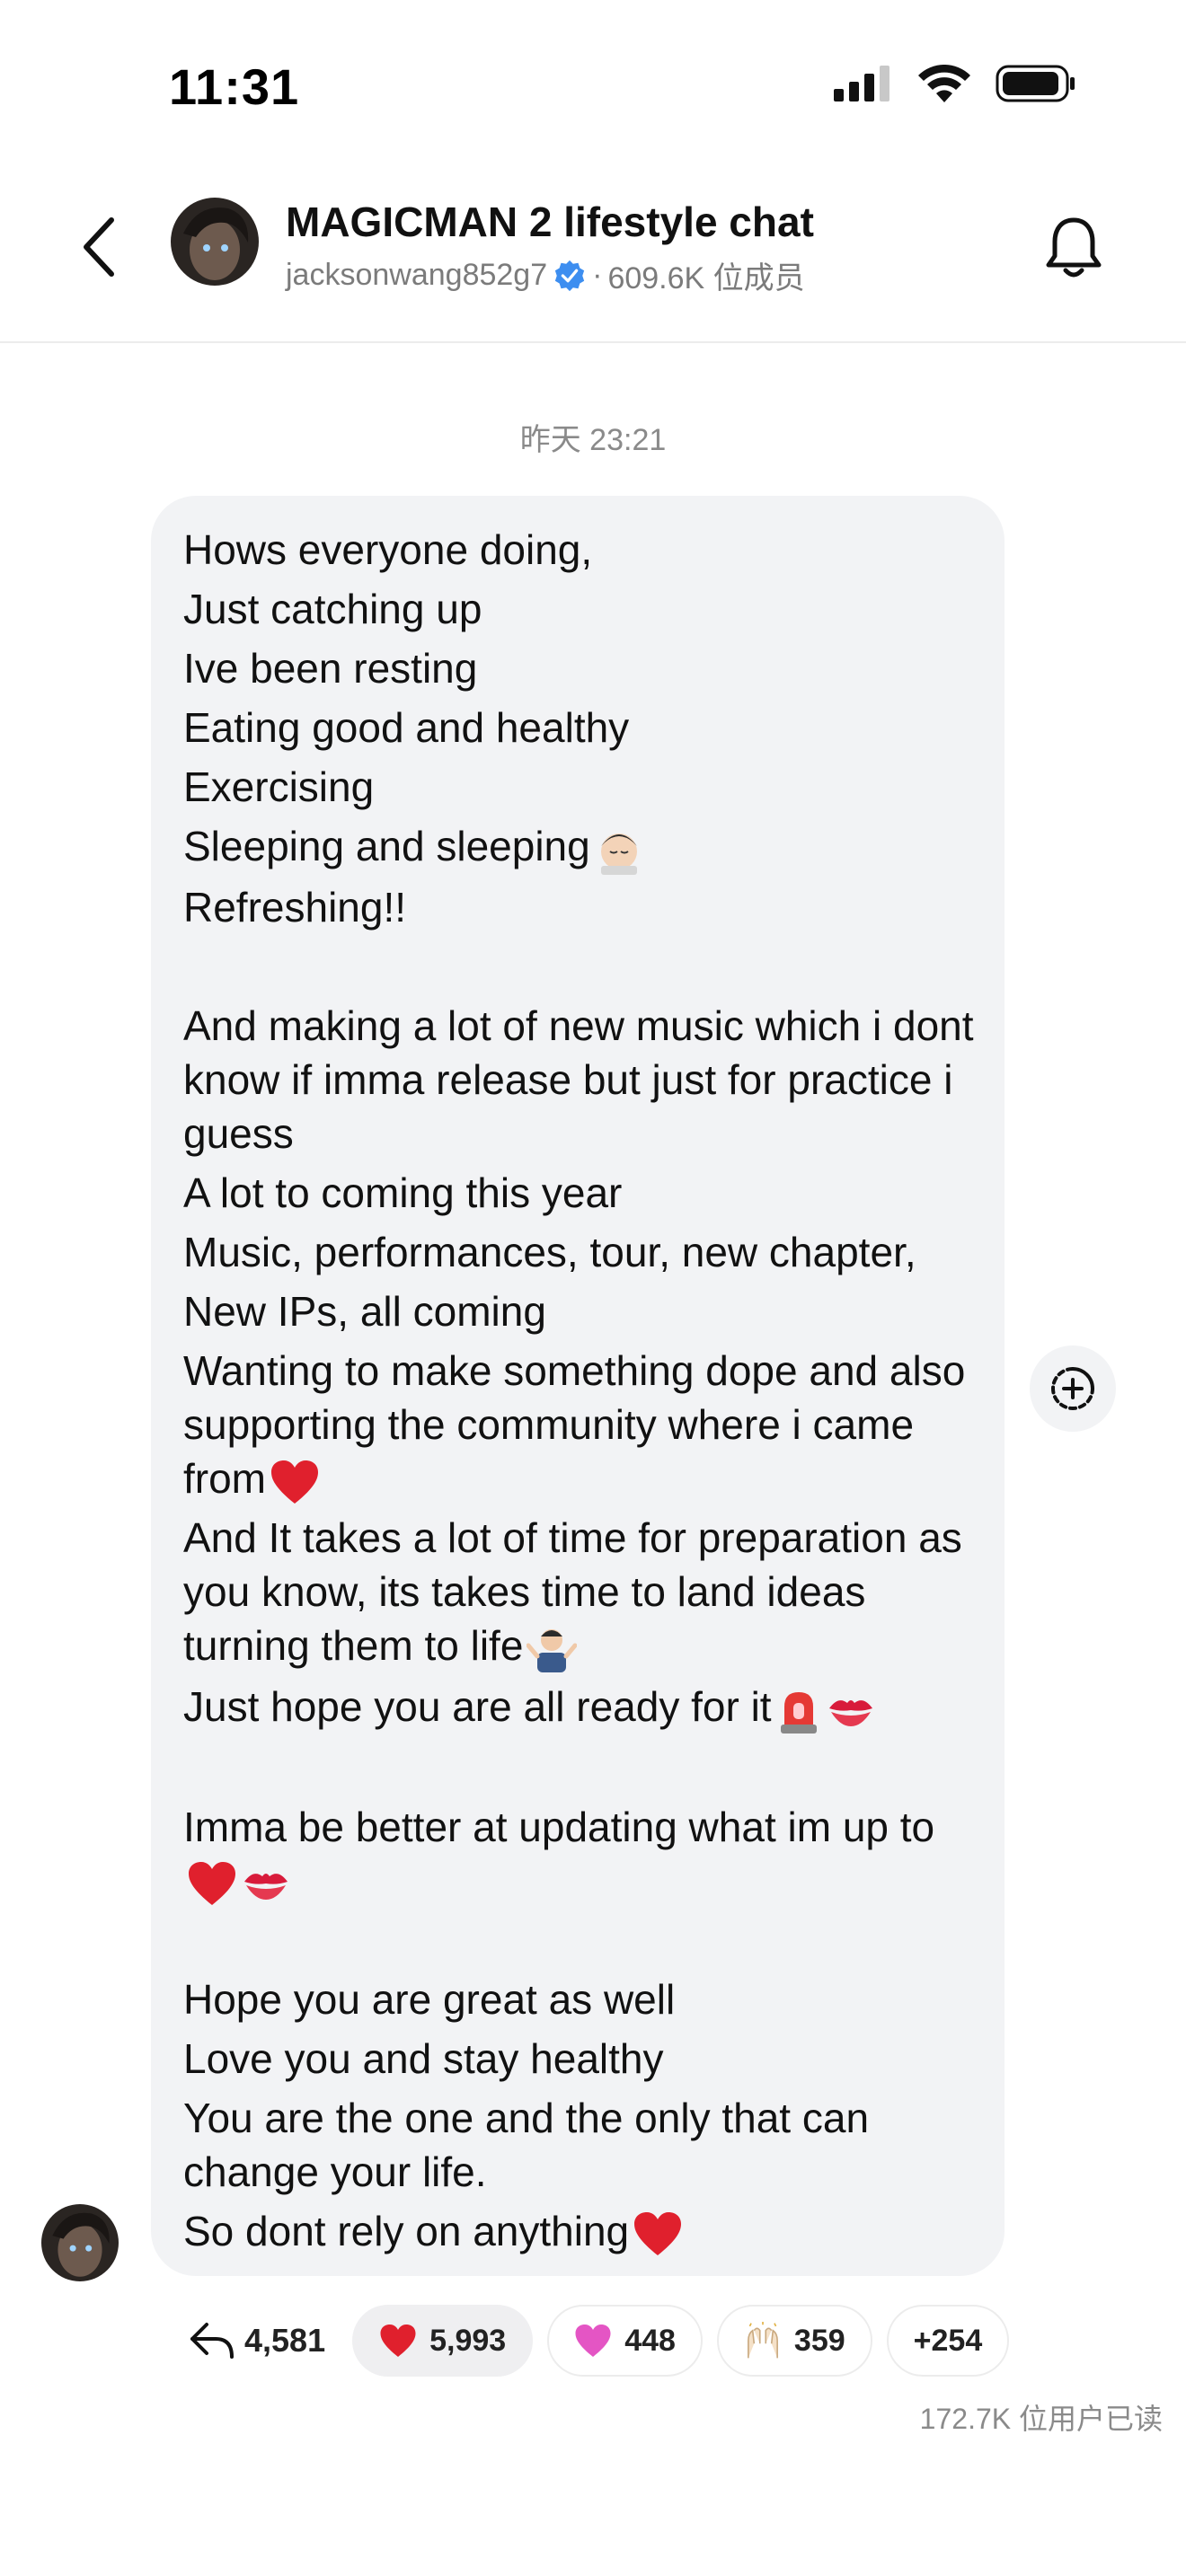  I want to click on sleeping-face-emoji-icon, so click(618, 854).